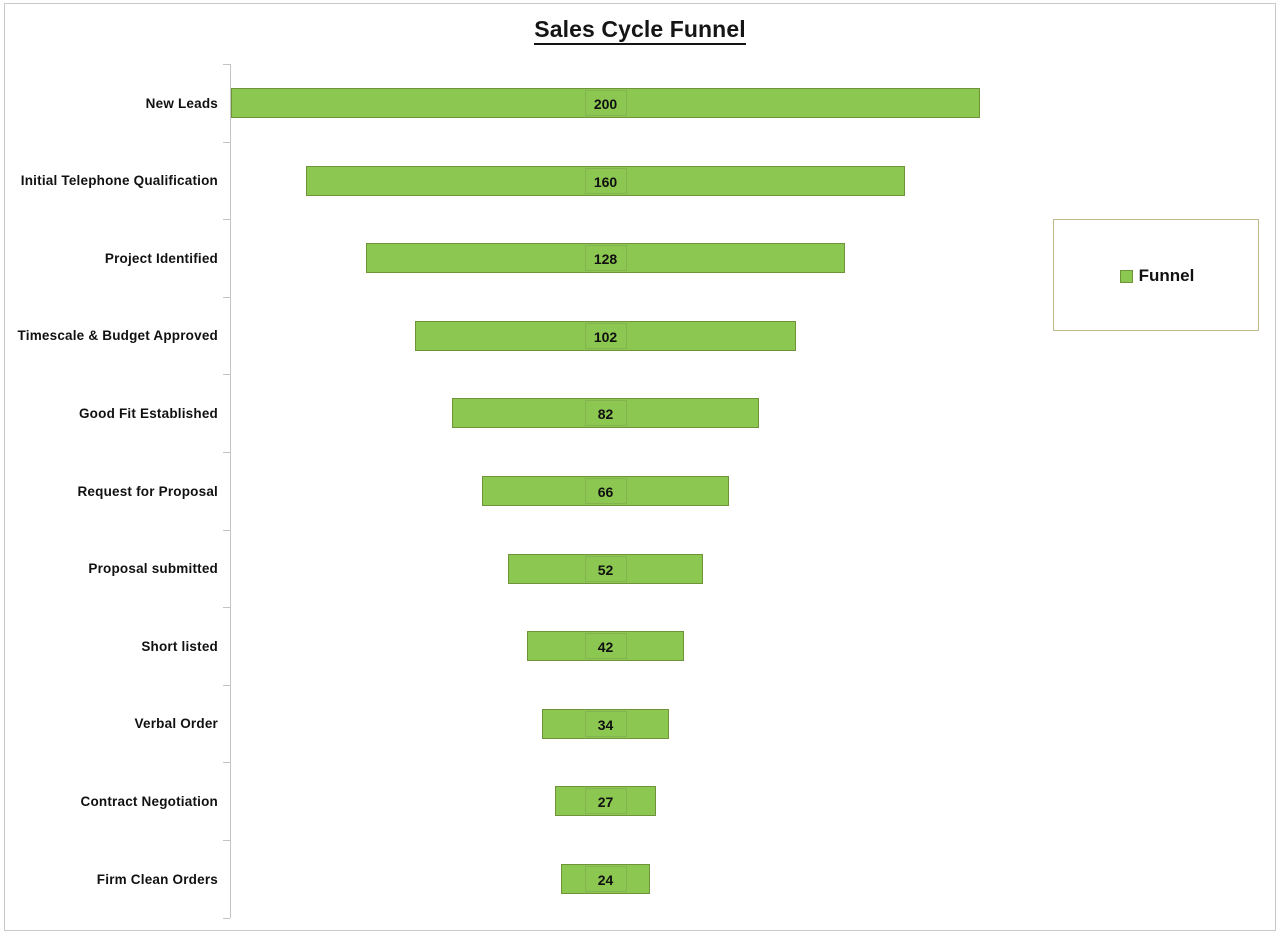 The width and height of the screenshot is (1280, 935). I want to click on bar-data-label: 200, so click(605, 103).